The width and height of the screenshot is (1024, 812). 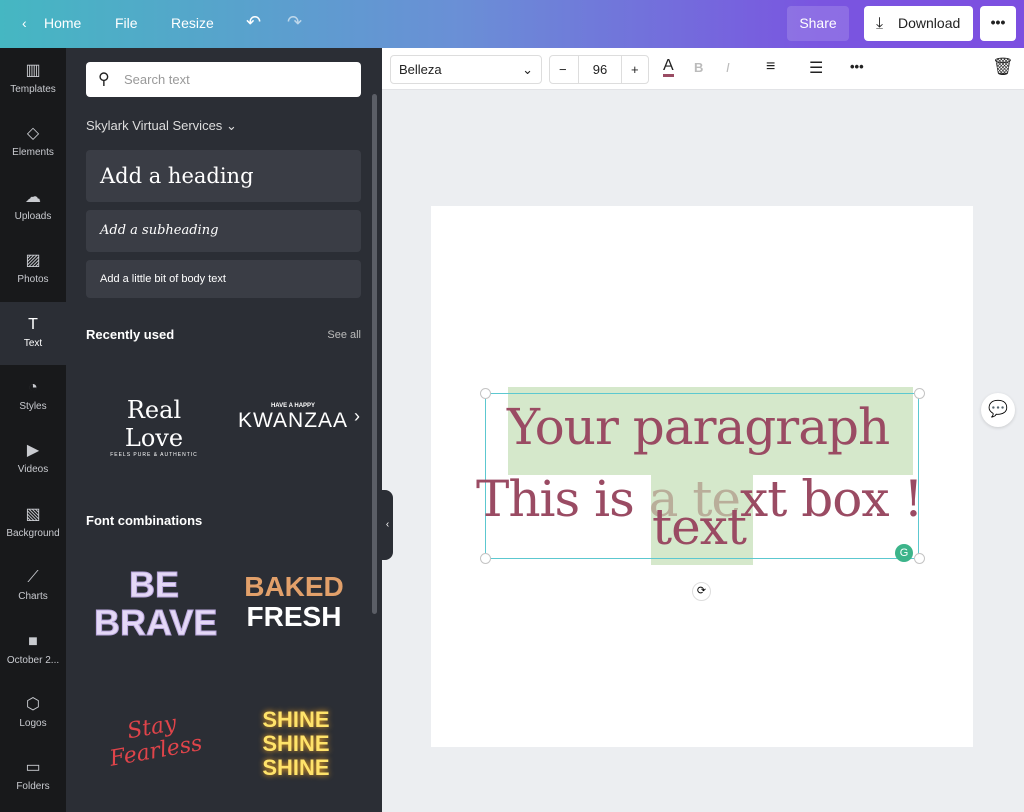 I want to click on text-run: This is, so click(x=562, y=499).